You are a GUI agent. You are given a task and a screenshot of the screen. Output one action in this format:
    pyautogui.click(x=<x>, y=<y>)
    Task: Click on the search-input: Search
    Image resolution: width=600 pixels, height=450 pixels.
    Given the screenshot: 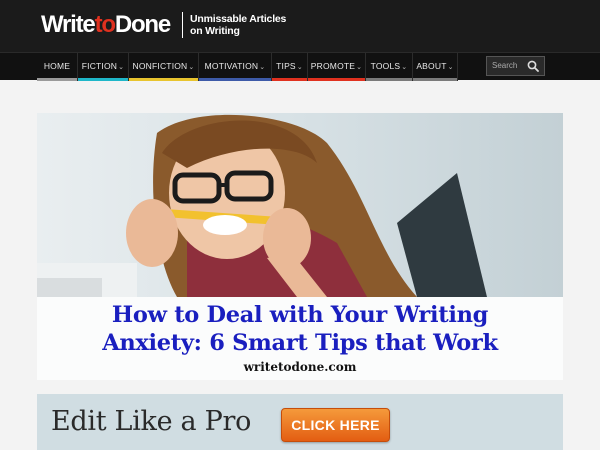 What is the action you would take?
    pyautogui.click(x=515, y=66)
    